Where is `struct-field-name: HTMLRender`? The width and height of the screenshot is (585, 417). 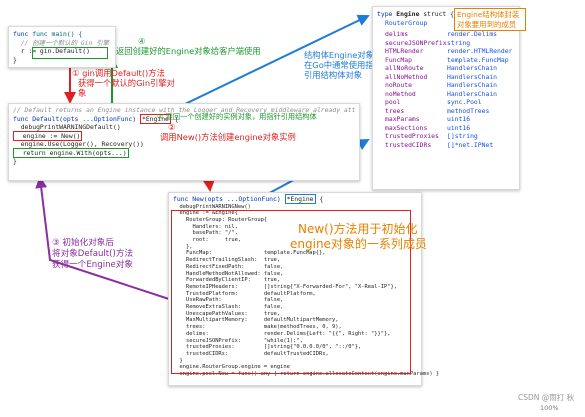
struct-field-name: HTMLRender is located at coordinates (404, 51).